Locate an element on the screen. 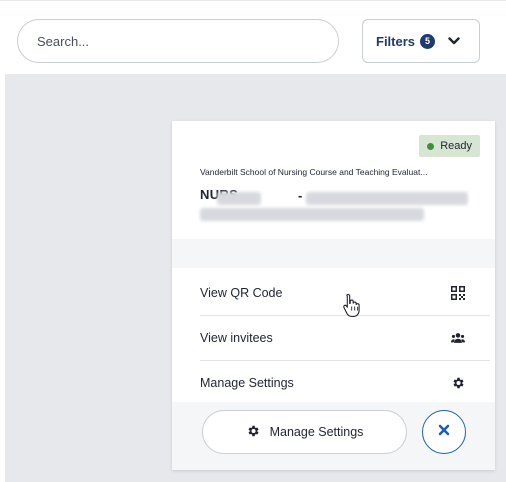 This screenshot has width=506, height=482. users-icon is located at coordinates (458, 338).